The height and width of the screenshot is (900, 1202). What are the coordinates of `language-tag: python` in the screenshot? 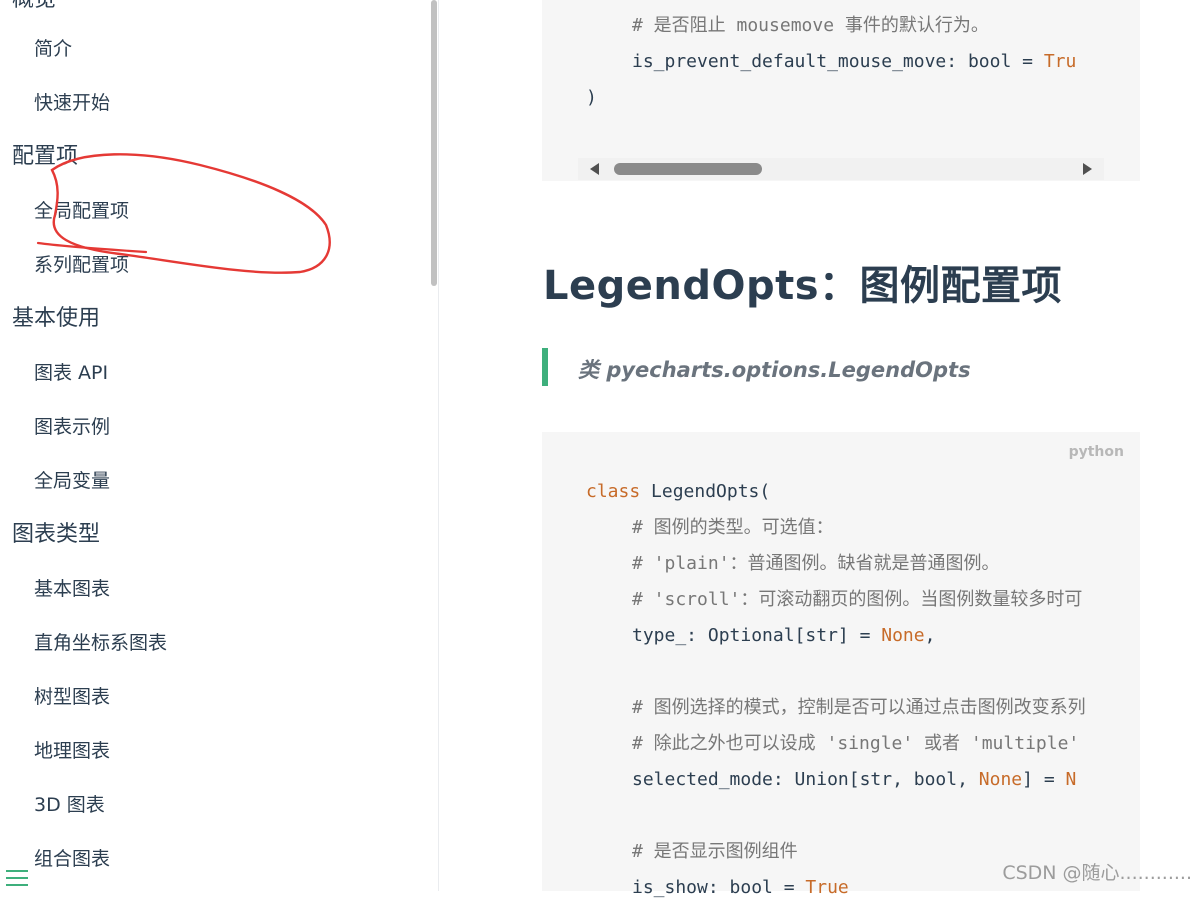 It's located at (1096, 452).